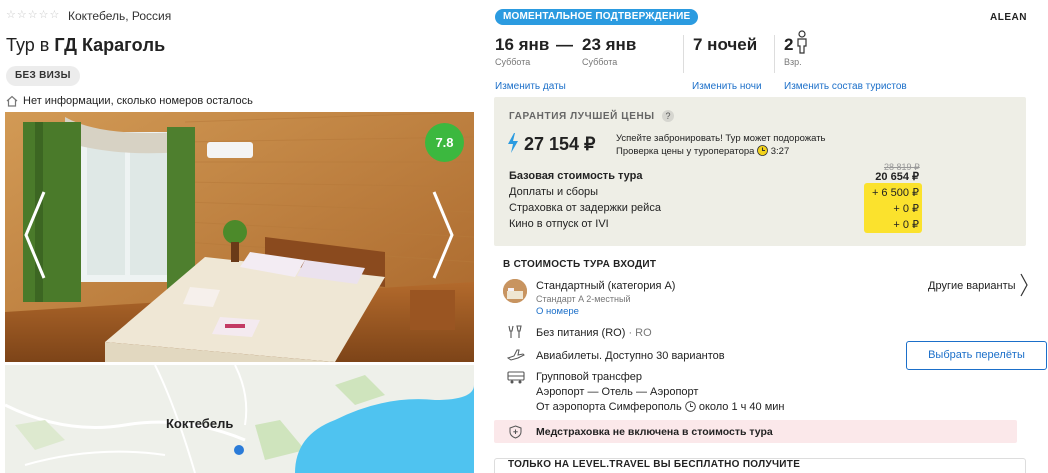  I want to click on price-notice-line2: Проверка цены у туроператора 3:27, so click(721, 152).